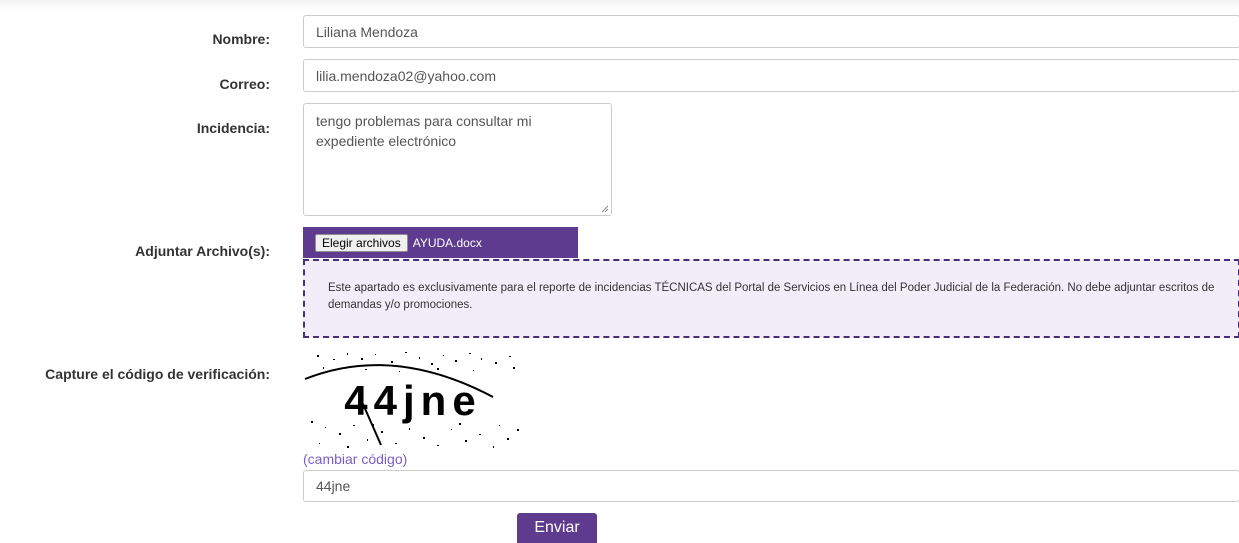 The image size is (1239, 543). I want to click on correo-field: lilia.mendoza02@yahoo.com, so click(771, 75).